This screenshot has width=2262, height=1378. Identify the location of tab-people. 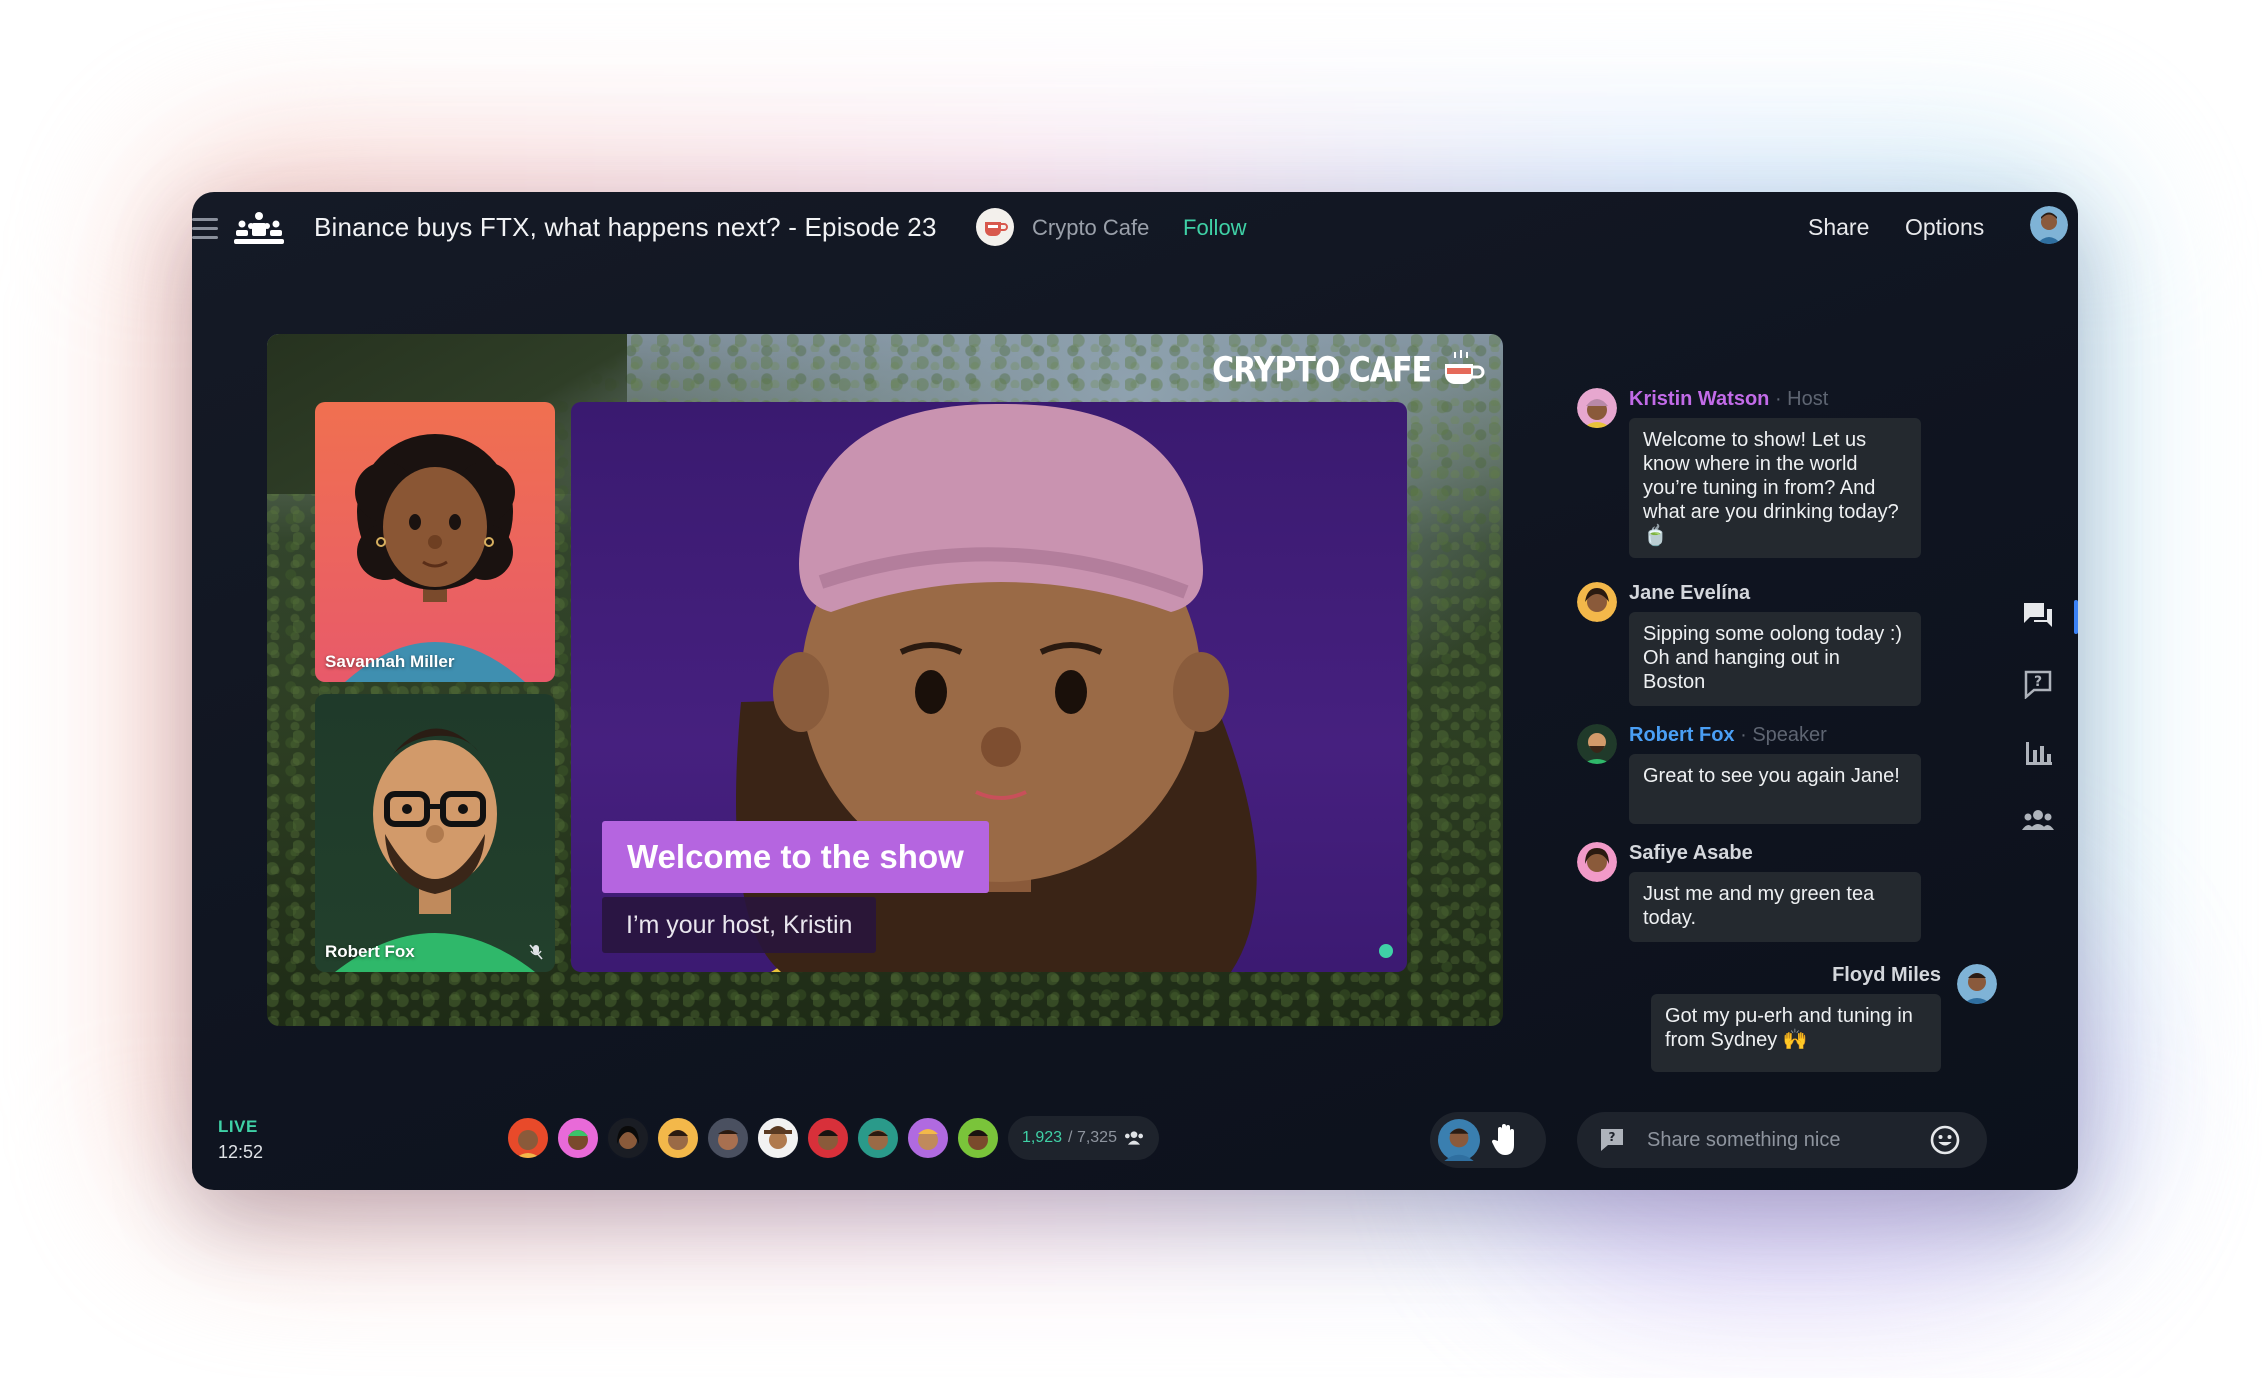
(2038, 820).